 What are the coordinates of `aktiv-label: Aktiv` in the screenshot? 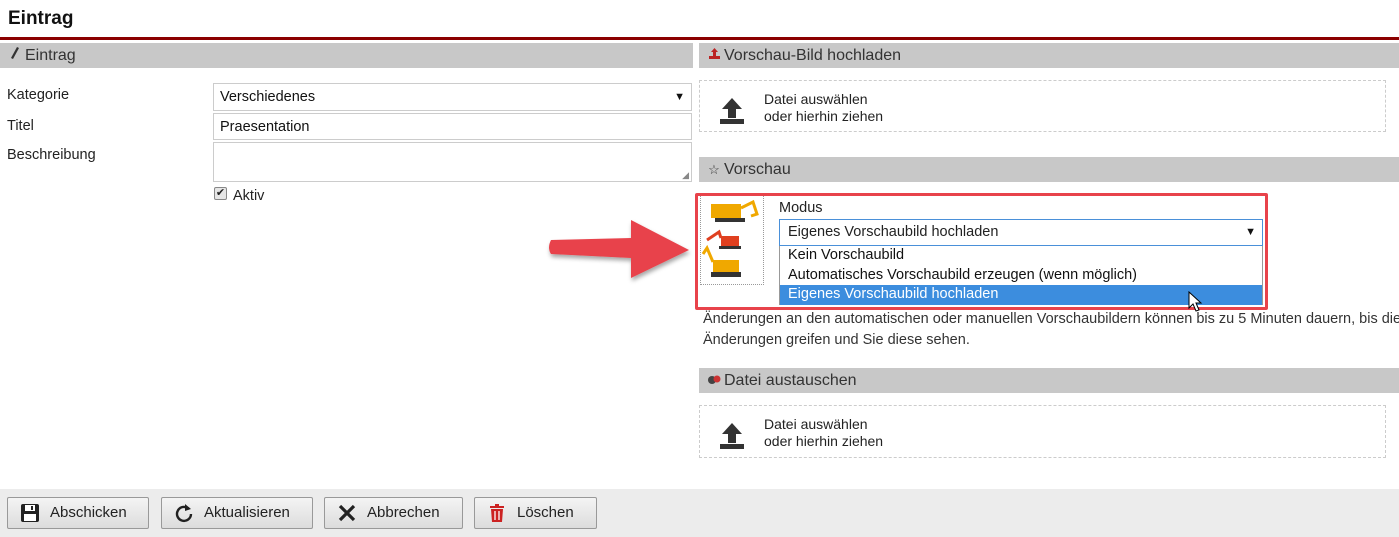 It's located at (249, 196).